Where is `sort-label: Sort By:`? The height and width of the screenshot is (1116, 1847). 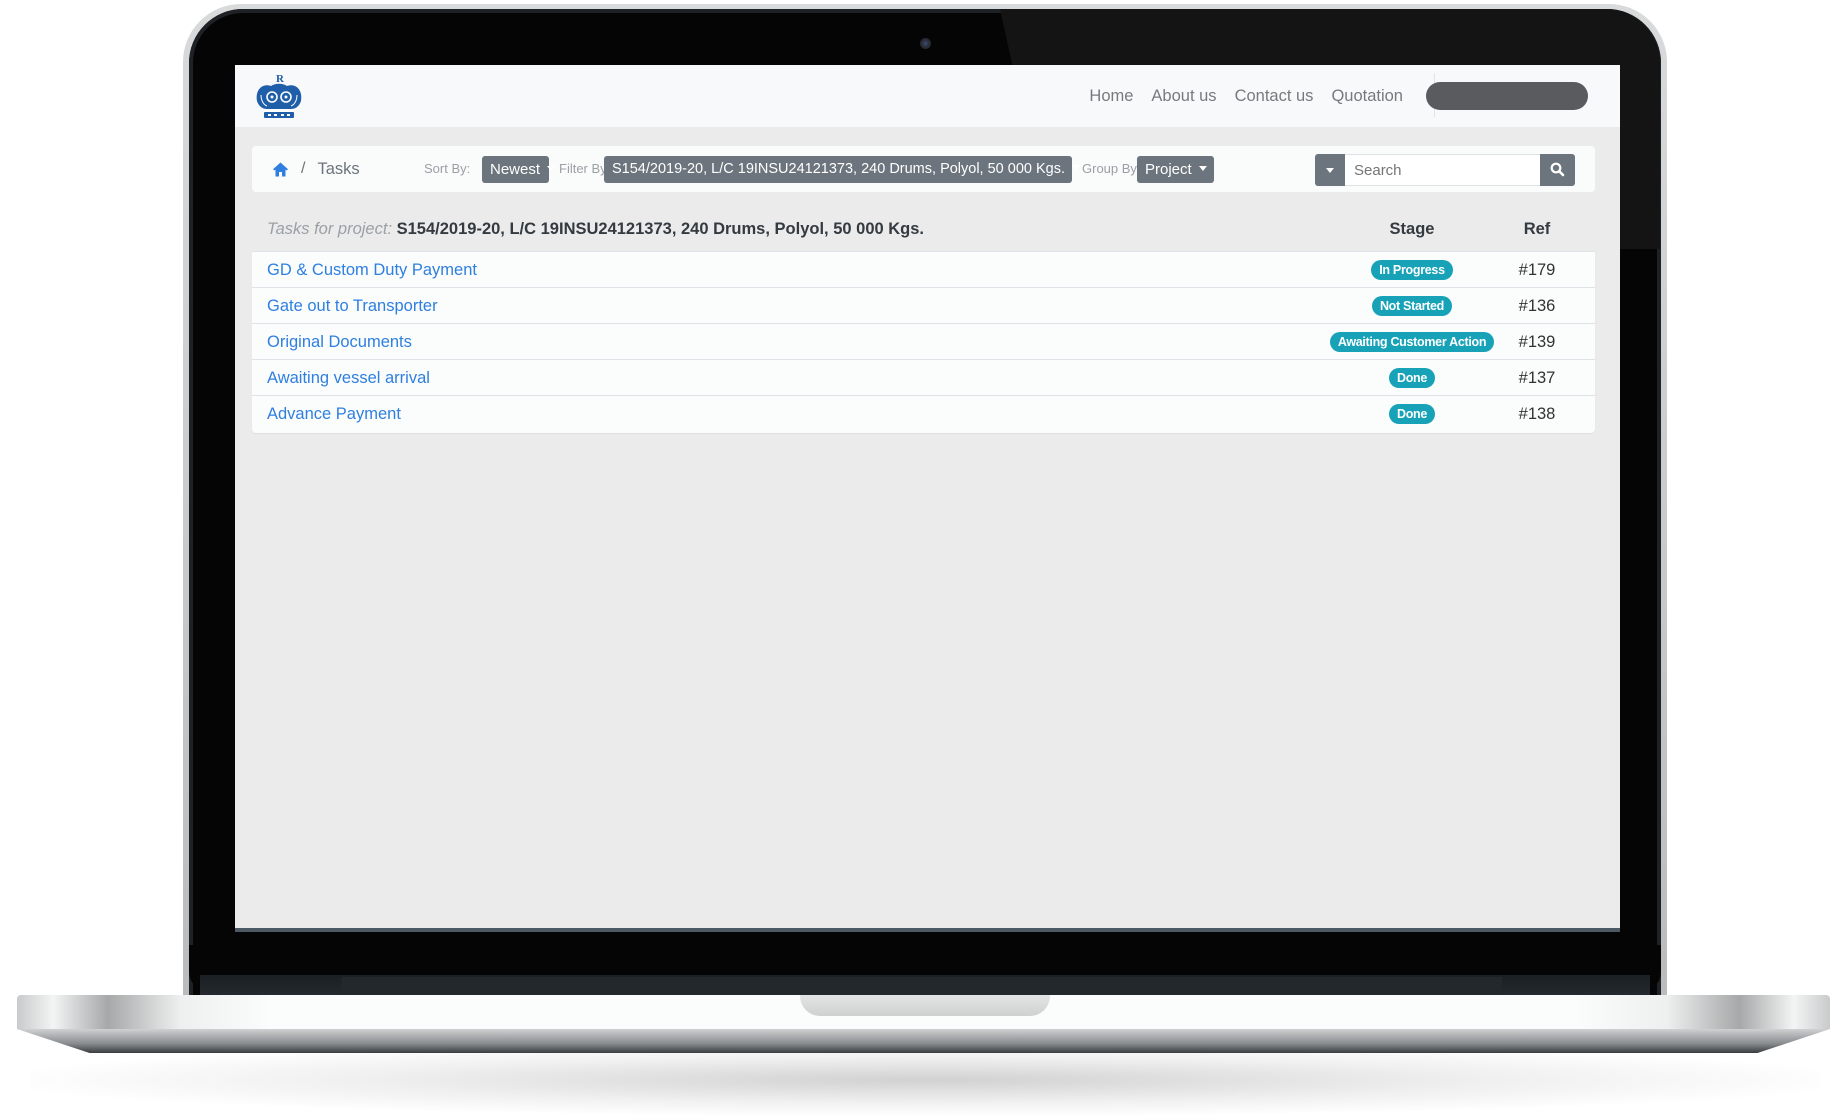 sort-label: Sort By: is located at coordinates (447, 168).